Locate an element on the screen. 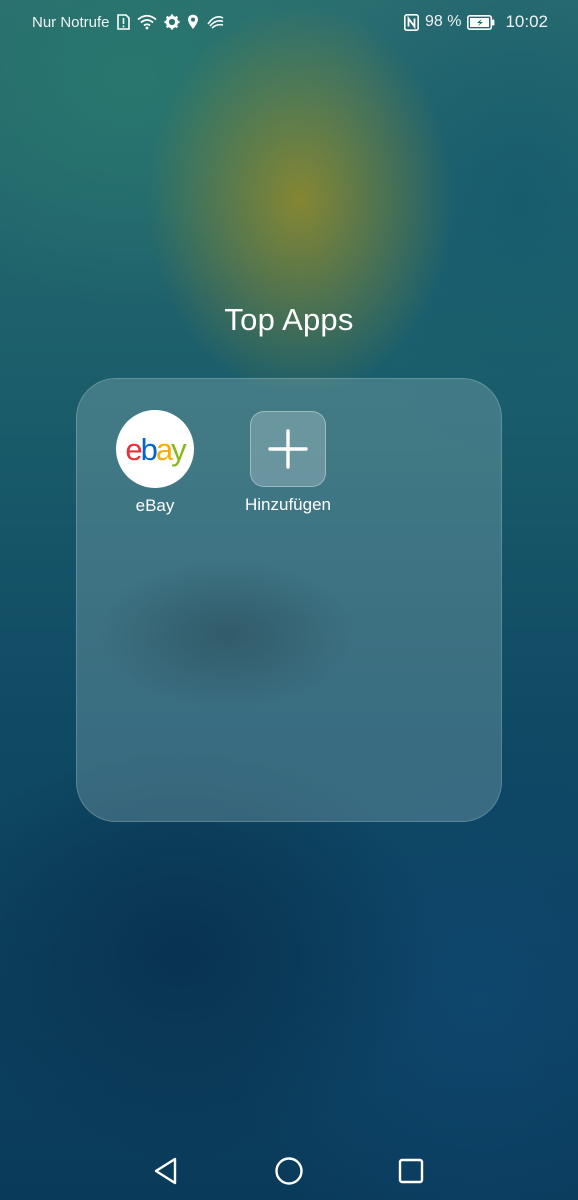 This screenshot has height=1200, width=578. back-triangle-icon is located at coordinates (165, 1171).